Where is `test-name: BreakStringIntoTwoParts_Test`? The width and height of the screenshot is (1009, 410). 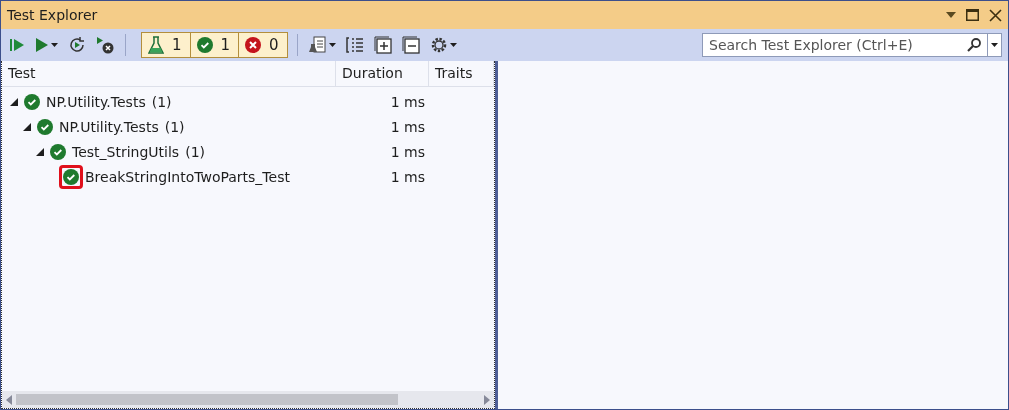 test-name: BreakStringIntoTwoParts_Test is located at coordinates (187, 176).